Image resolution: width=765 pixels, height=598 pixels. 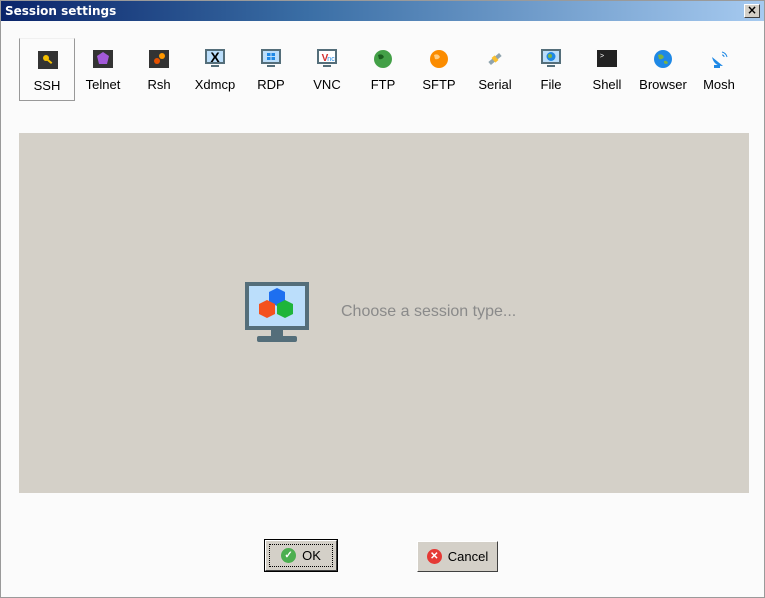 I want to click on globe-monitor-icon, so click(x=551, y=58).